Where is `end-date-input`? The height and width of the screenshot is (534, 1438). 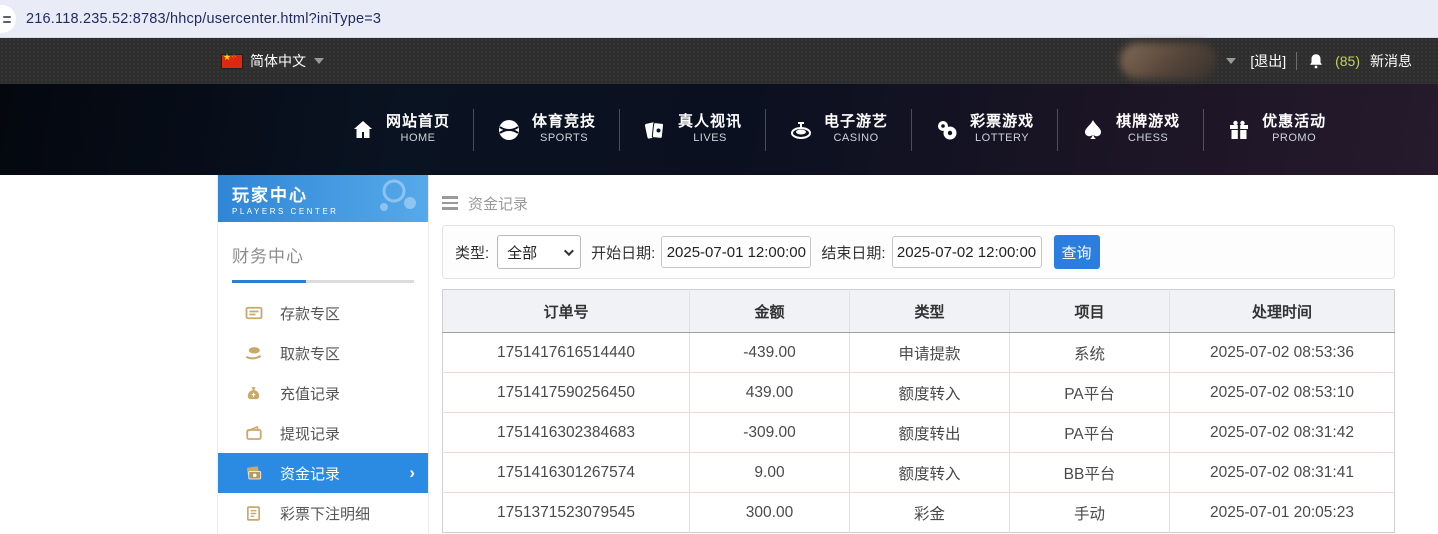 end-date-input is located at coordinates (966, 252).